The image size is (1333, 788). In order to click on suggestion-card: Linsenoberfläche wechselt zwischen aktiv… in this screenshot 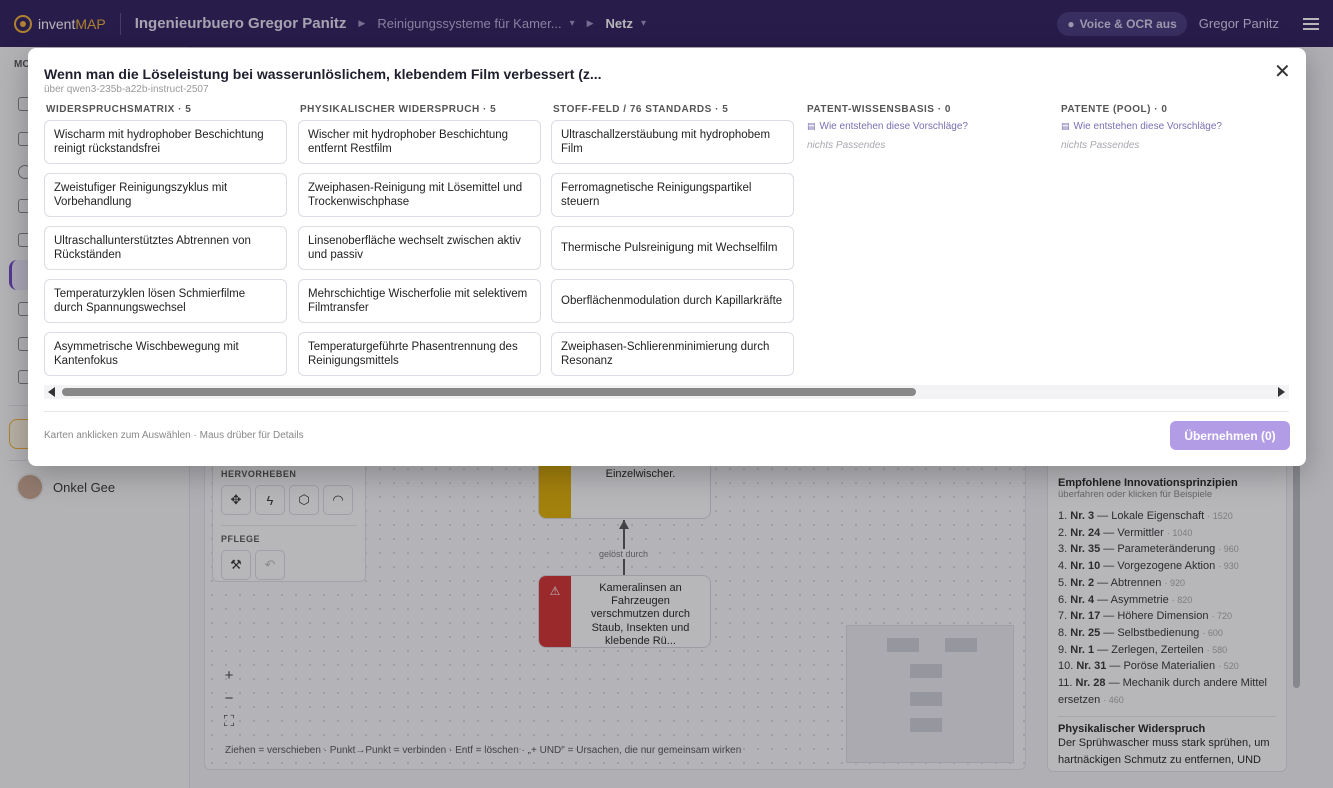, I will do `click(419, 248)`.